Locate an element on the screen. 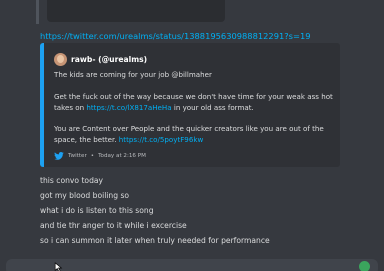 Image resolution: width=384 pixels, height=271 pixels. avatar-face is located at coordinates (60, 59).